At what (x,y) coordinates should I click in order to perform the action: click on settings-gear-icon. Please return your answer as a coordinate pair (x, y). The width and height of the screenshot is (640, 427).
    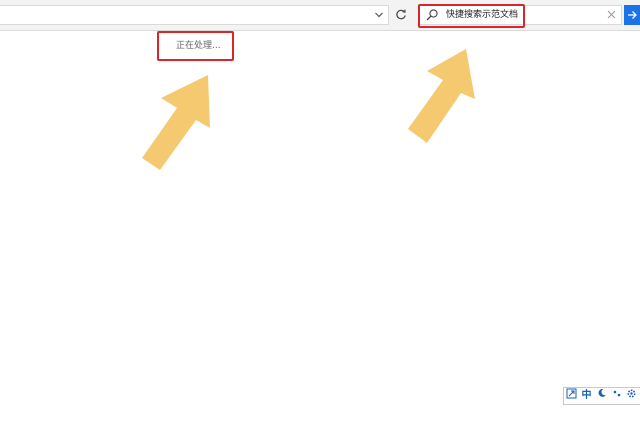
    Looking at the image, I should click on (631, 396).